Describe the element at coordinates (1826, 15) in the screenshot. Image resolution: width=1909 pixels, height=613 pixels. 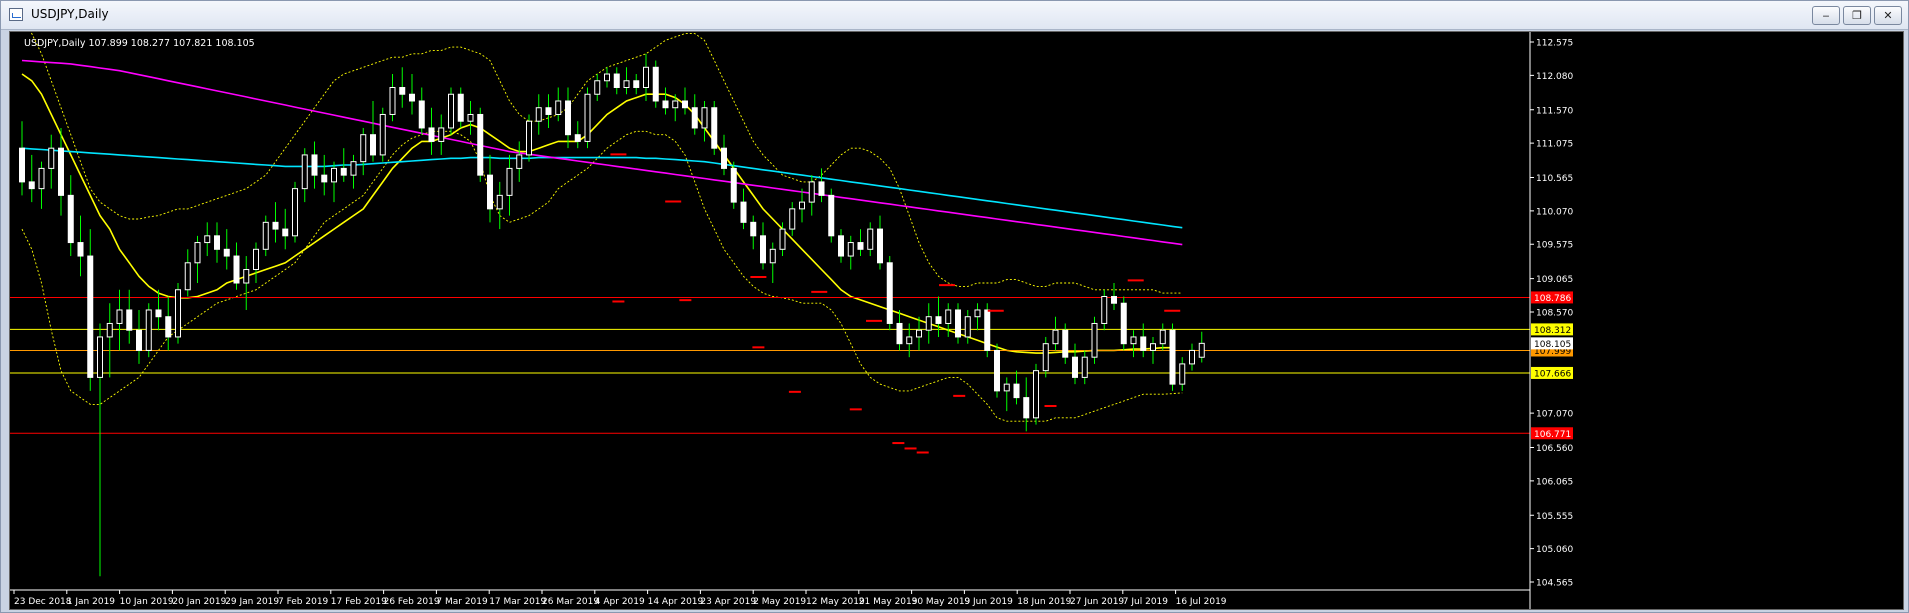
I see `minimize-button: ‒` at that location.